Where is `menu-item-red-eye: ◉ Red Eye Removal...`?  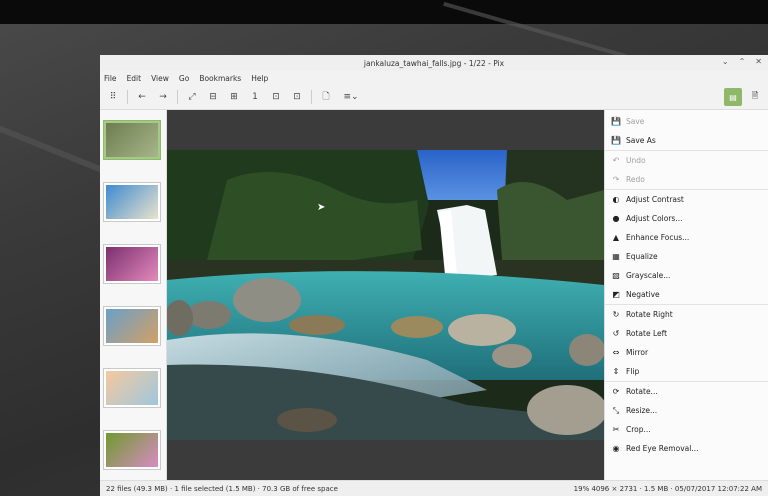 menu-item-red-eye: ◉ Red Eye Removal... is located at coordinates (686, 448).